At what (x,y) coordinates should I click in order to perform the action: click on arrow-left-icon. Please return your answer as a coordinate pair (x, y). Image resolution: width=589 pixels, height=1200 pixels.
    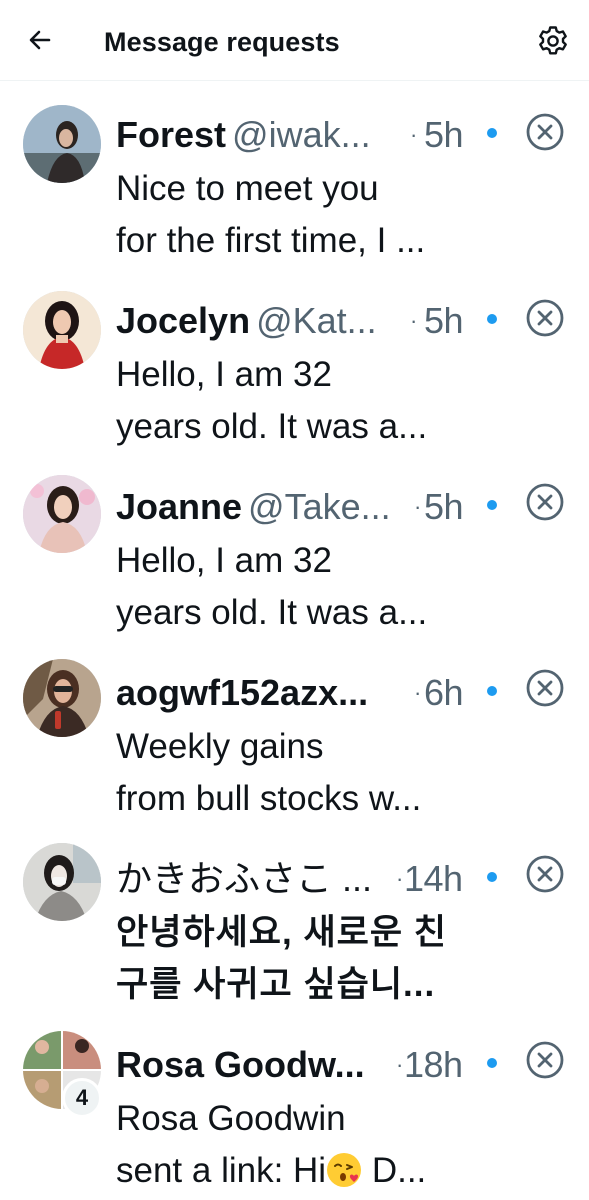
    Looking at the image, I should click on (40, 40).